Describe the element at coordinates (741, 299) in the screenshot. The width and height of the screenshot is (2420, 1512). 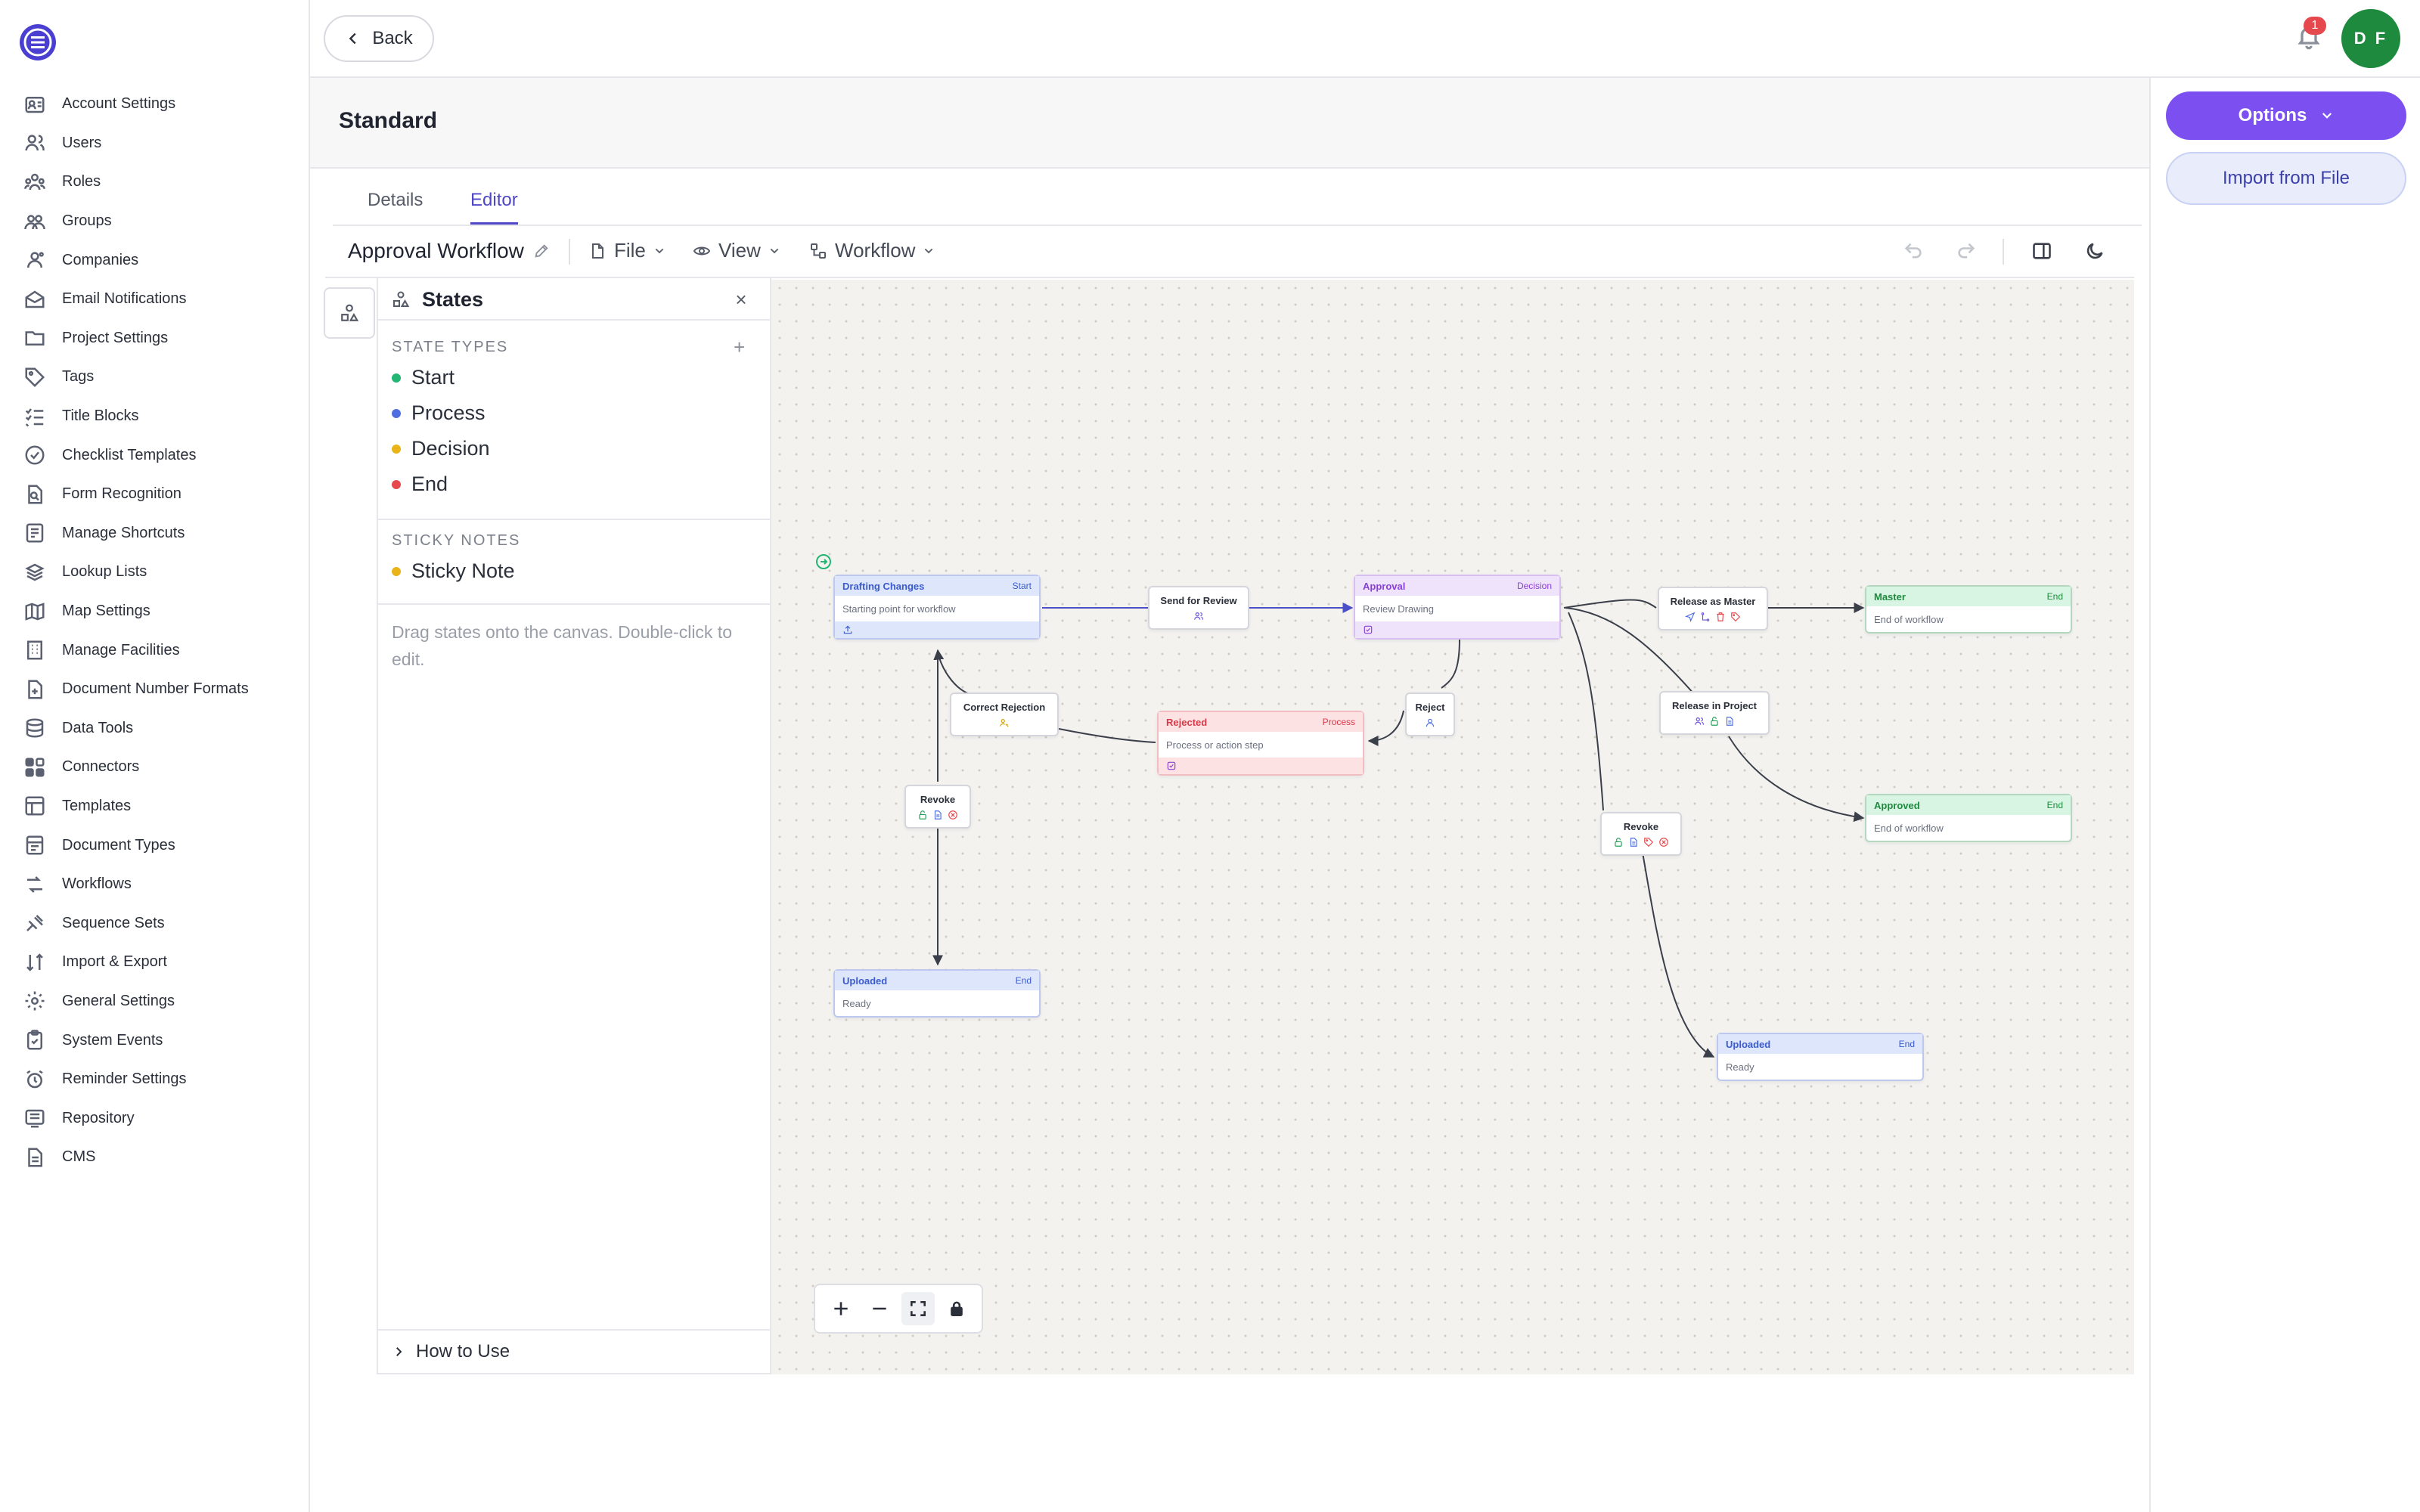
I see `close-icon: ×` at that location.